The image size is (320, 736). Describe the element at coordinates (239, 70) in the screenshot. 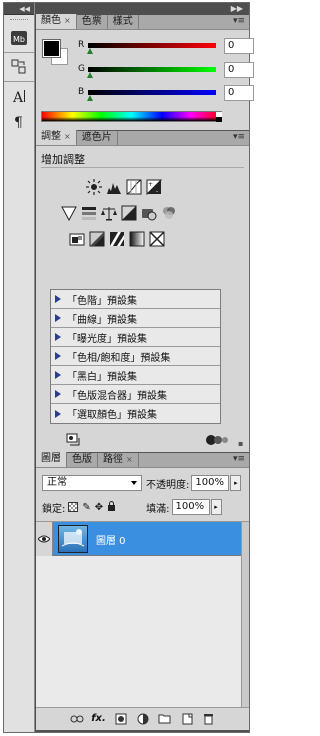

I see `green-value-field: 0` at that location.